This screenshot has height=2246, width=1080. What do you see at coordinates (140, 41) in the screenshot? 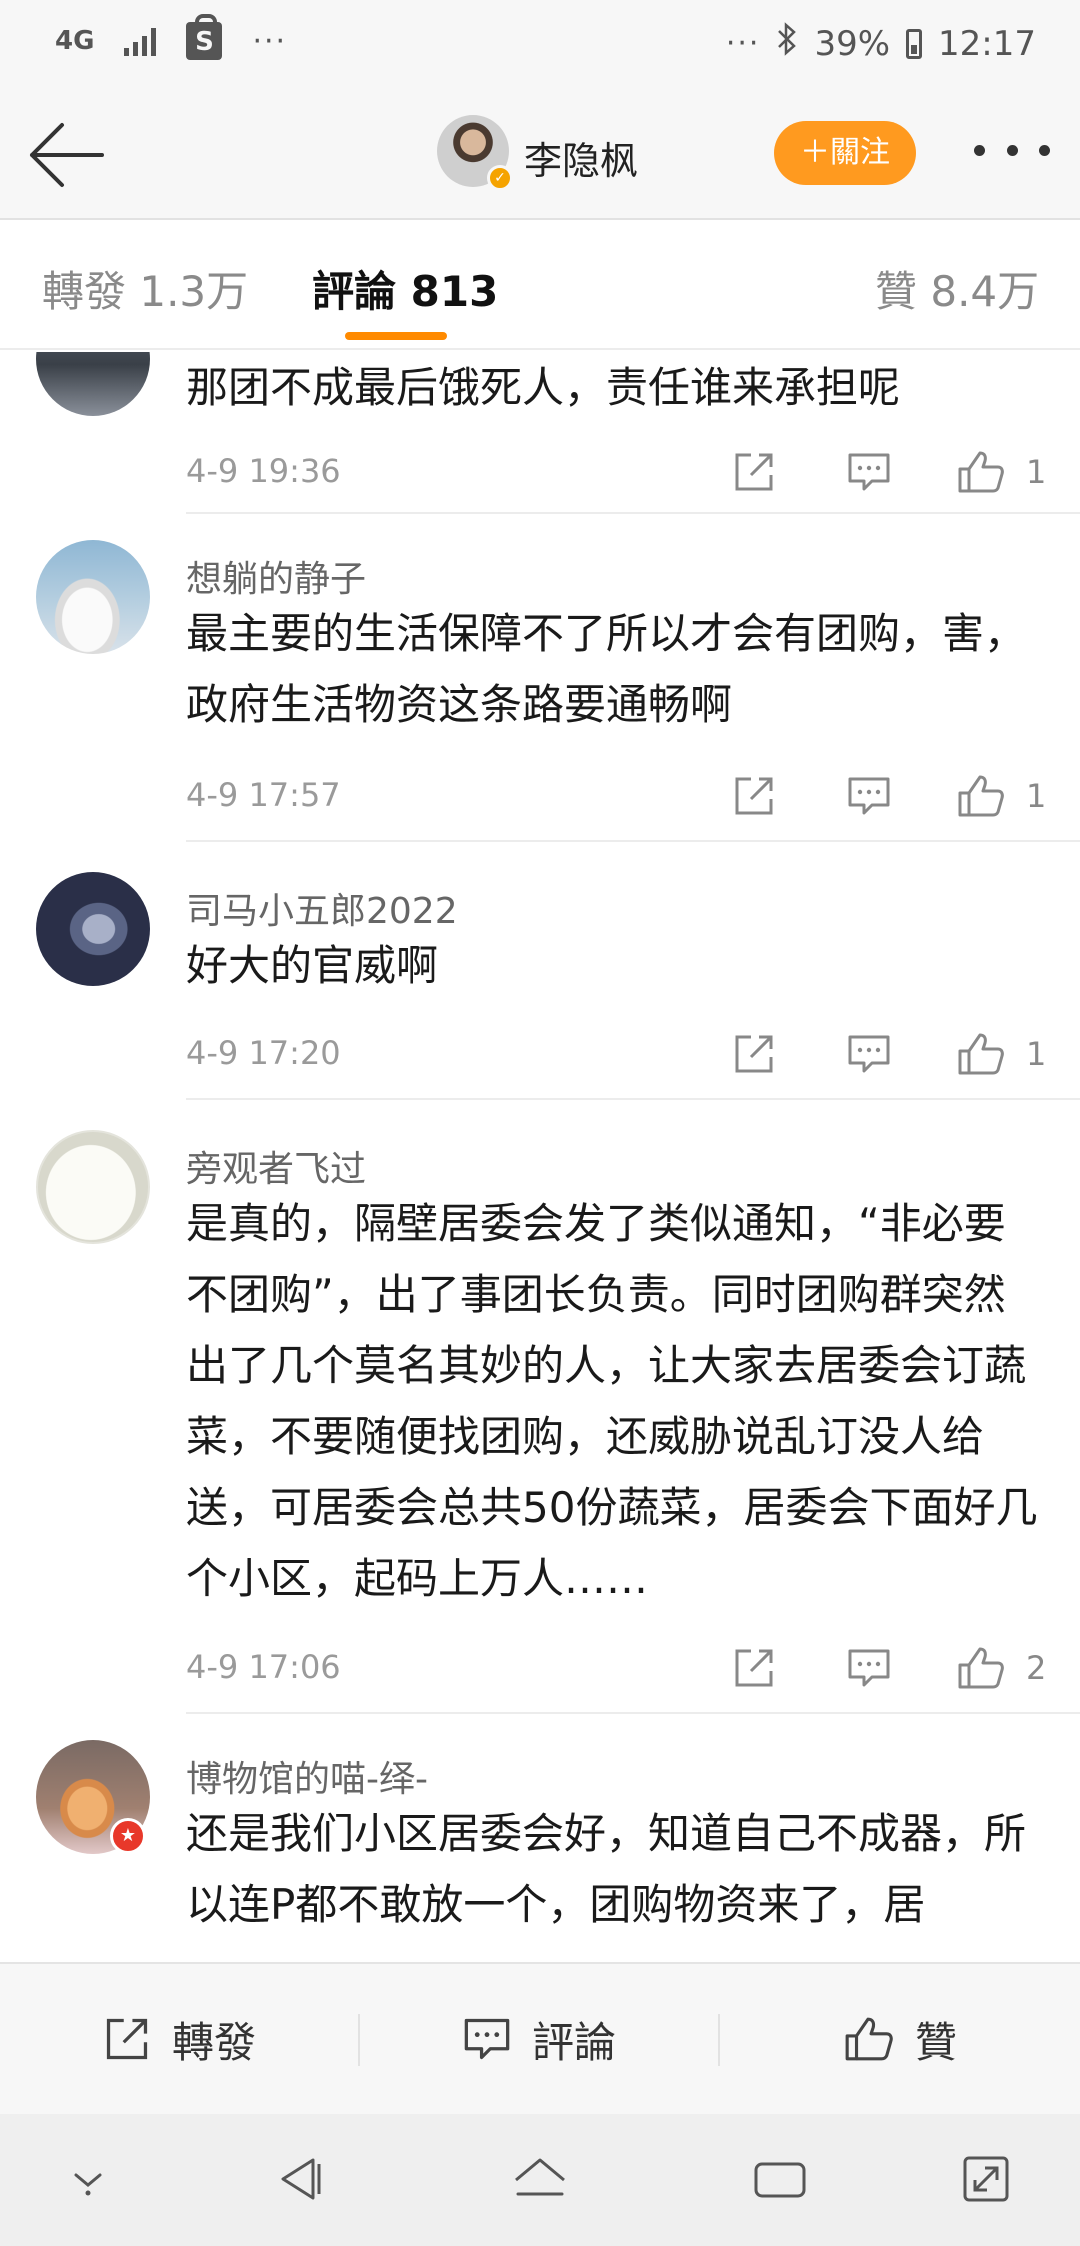
I see `signal-icon` at bounding box center [140, 41].